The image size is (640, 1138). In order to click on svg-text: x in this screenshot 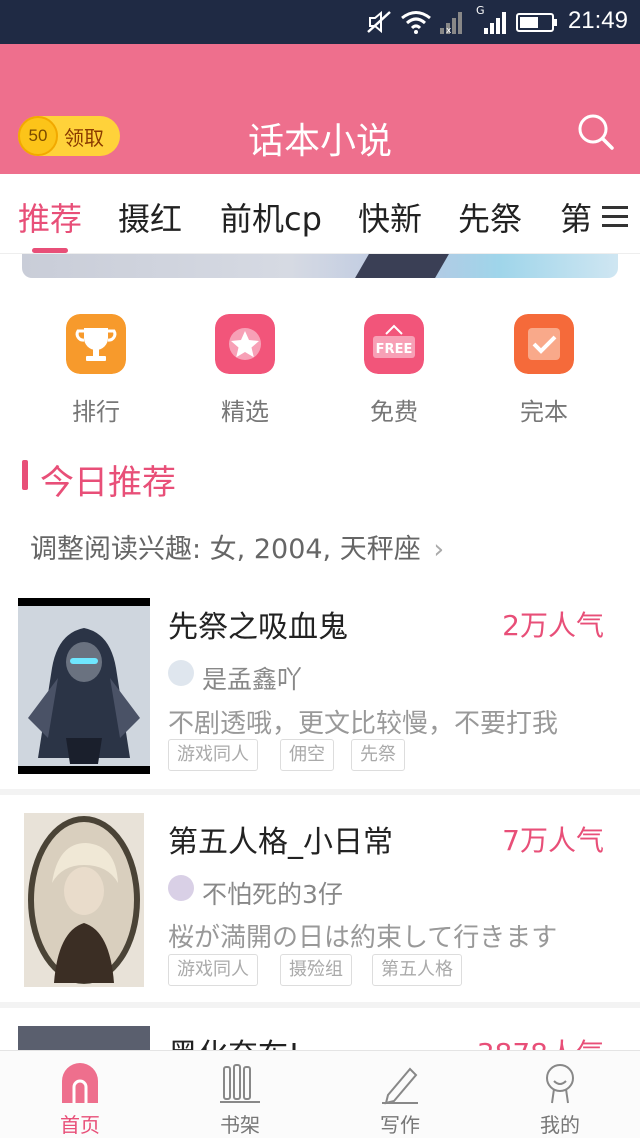, I will do `click(449, 30)`.